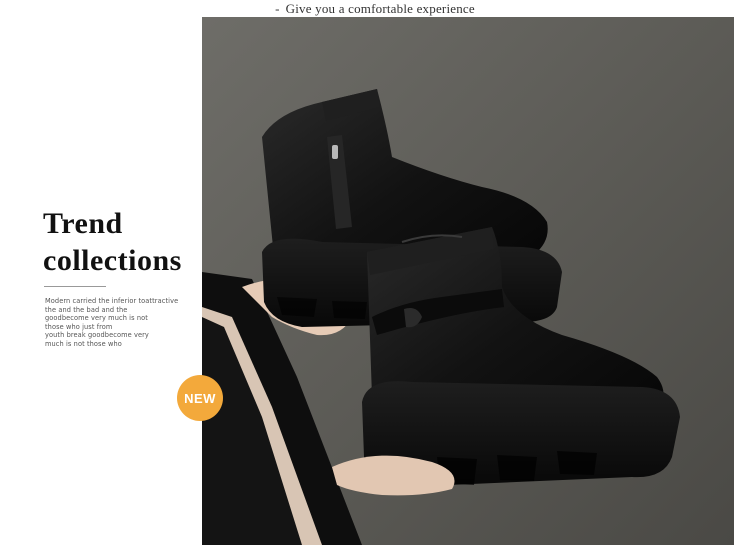  Describe the element at coordinates (79, 326) in the screenshot. I see `description-line: those who just from` at that location.